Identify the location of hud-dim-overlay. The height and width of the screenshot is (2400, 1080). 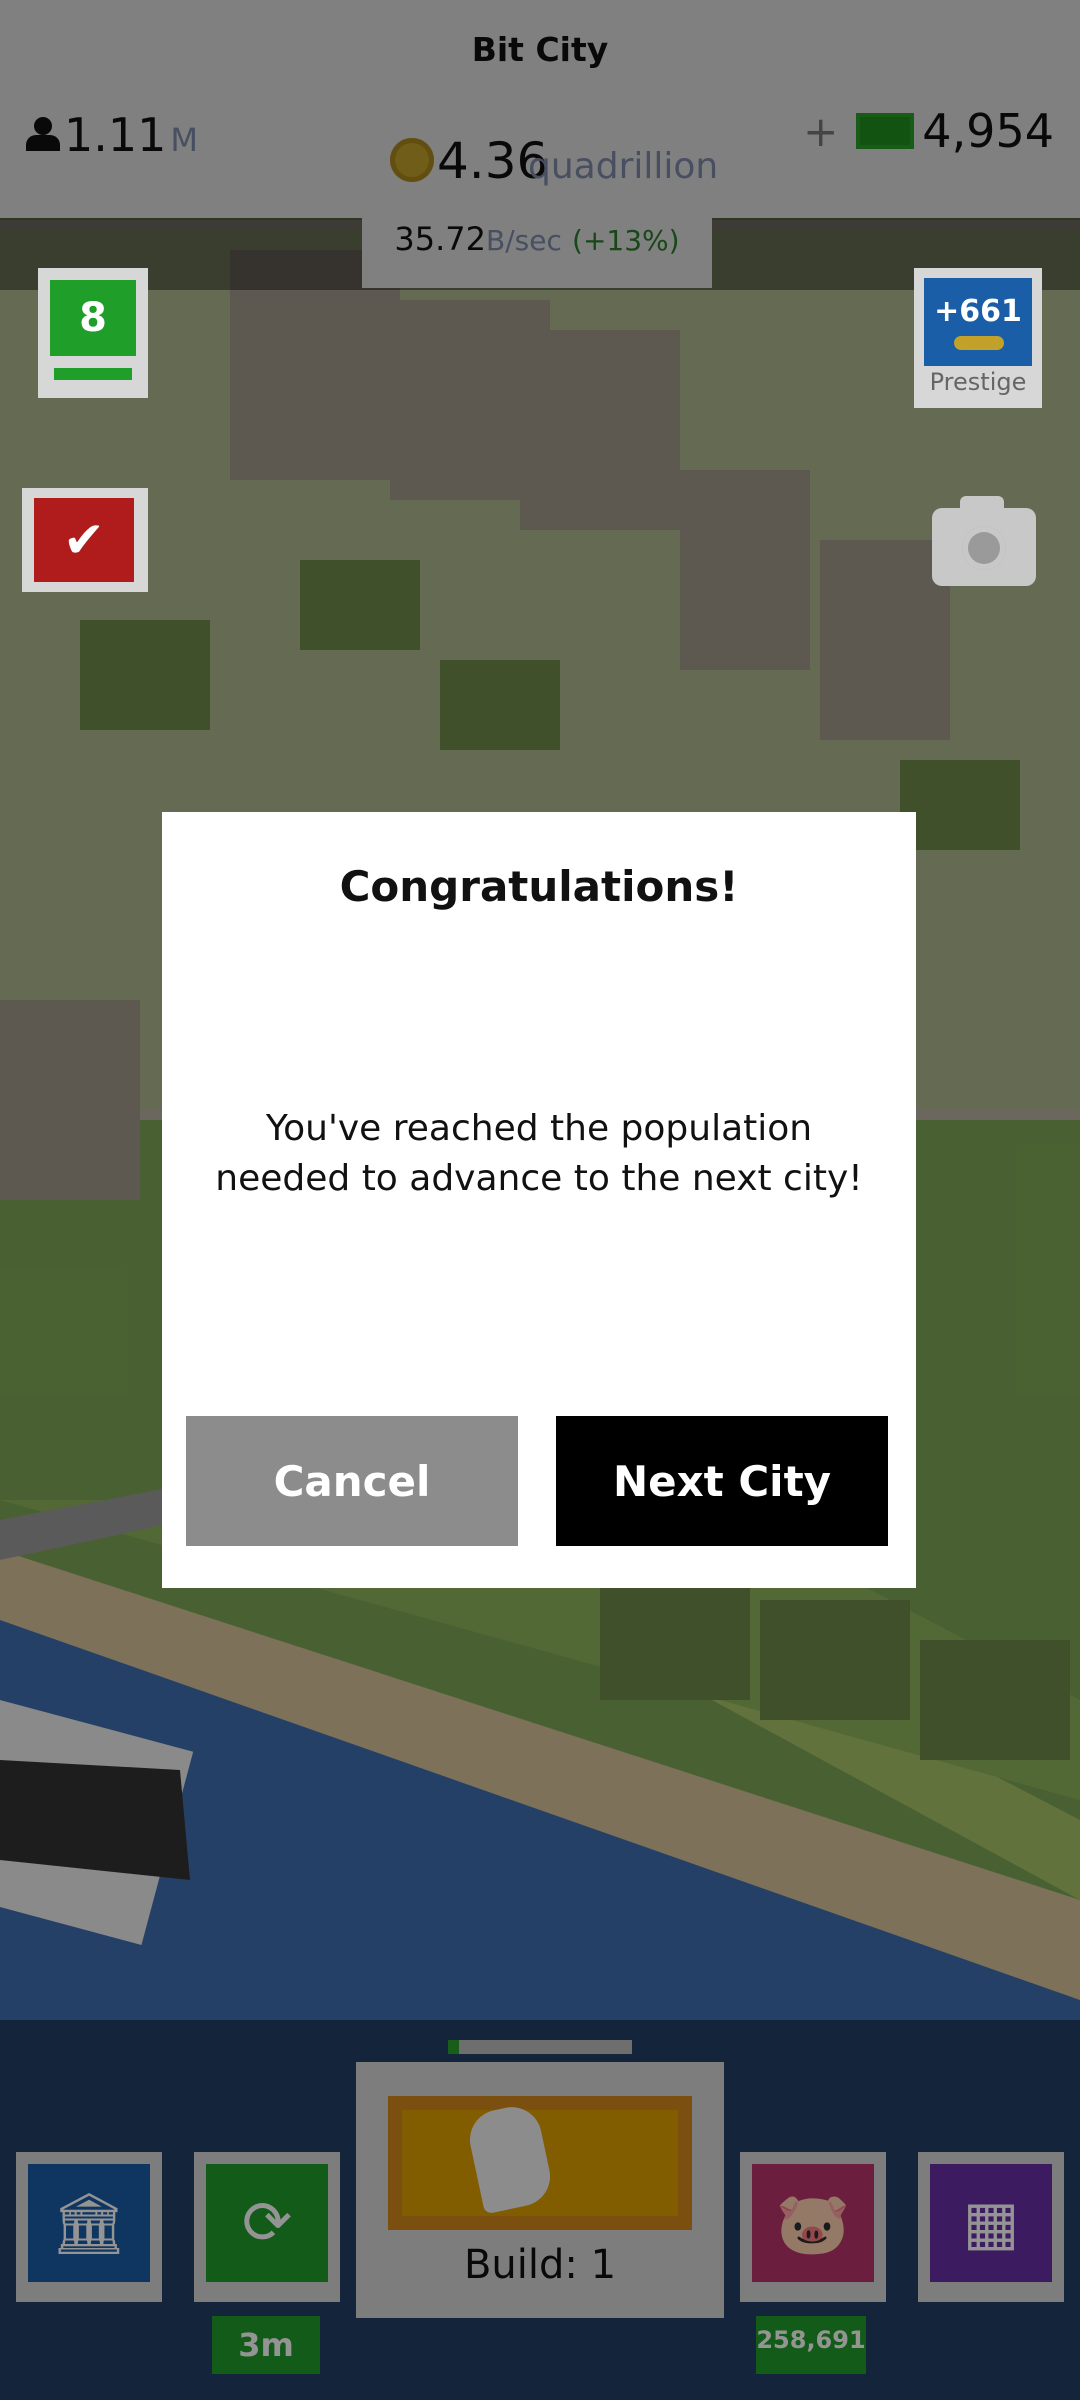
(540, 145).